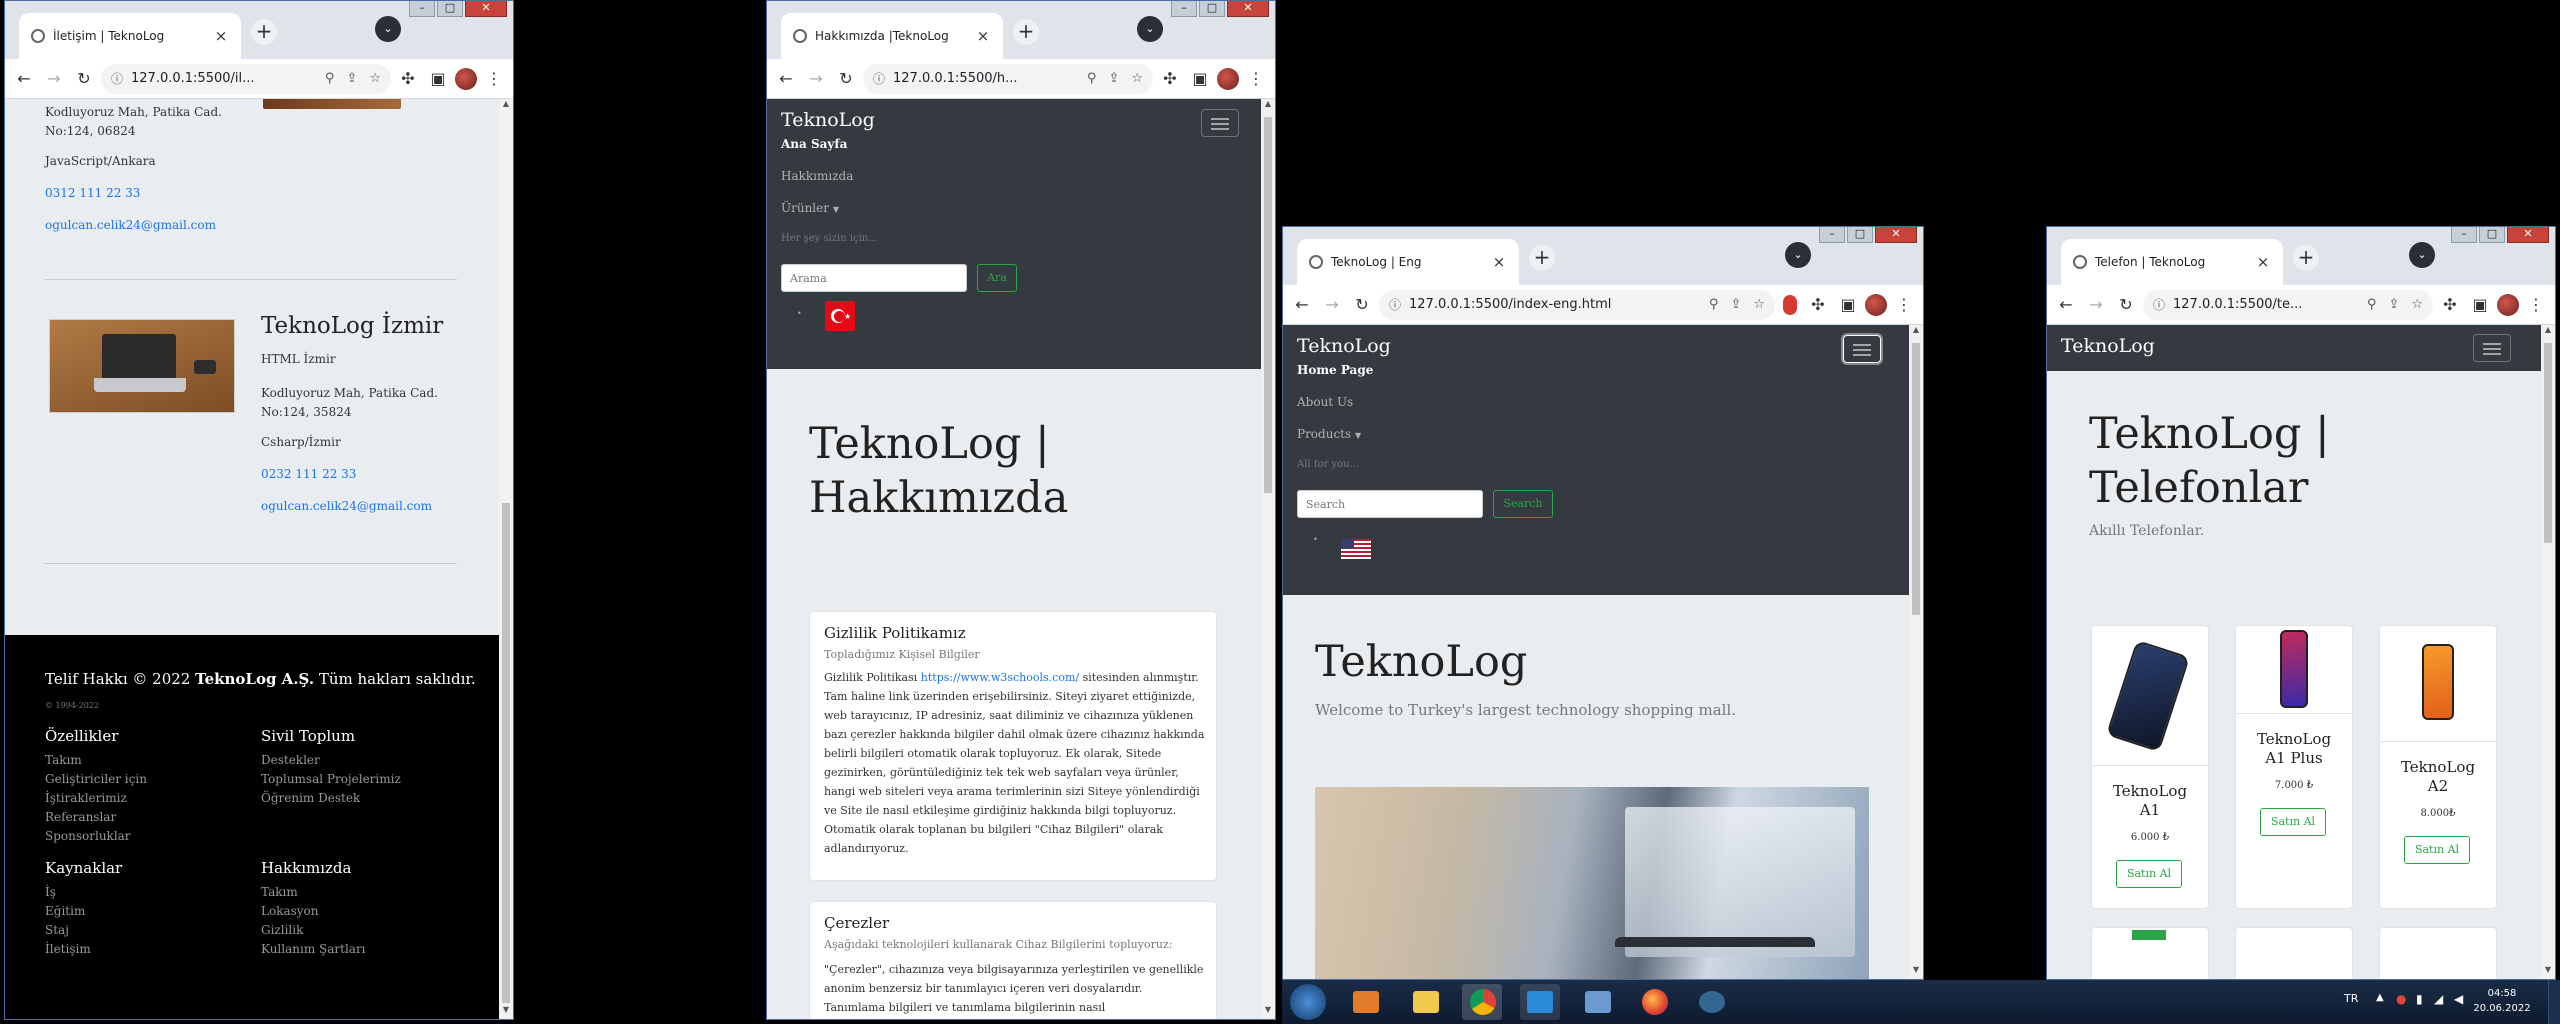 The height and width of the screenshot is (1024, 2560). I want to click on footer-link: Eğitim, so click(83, 911).